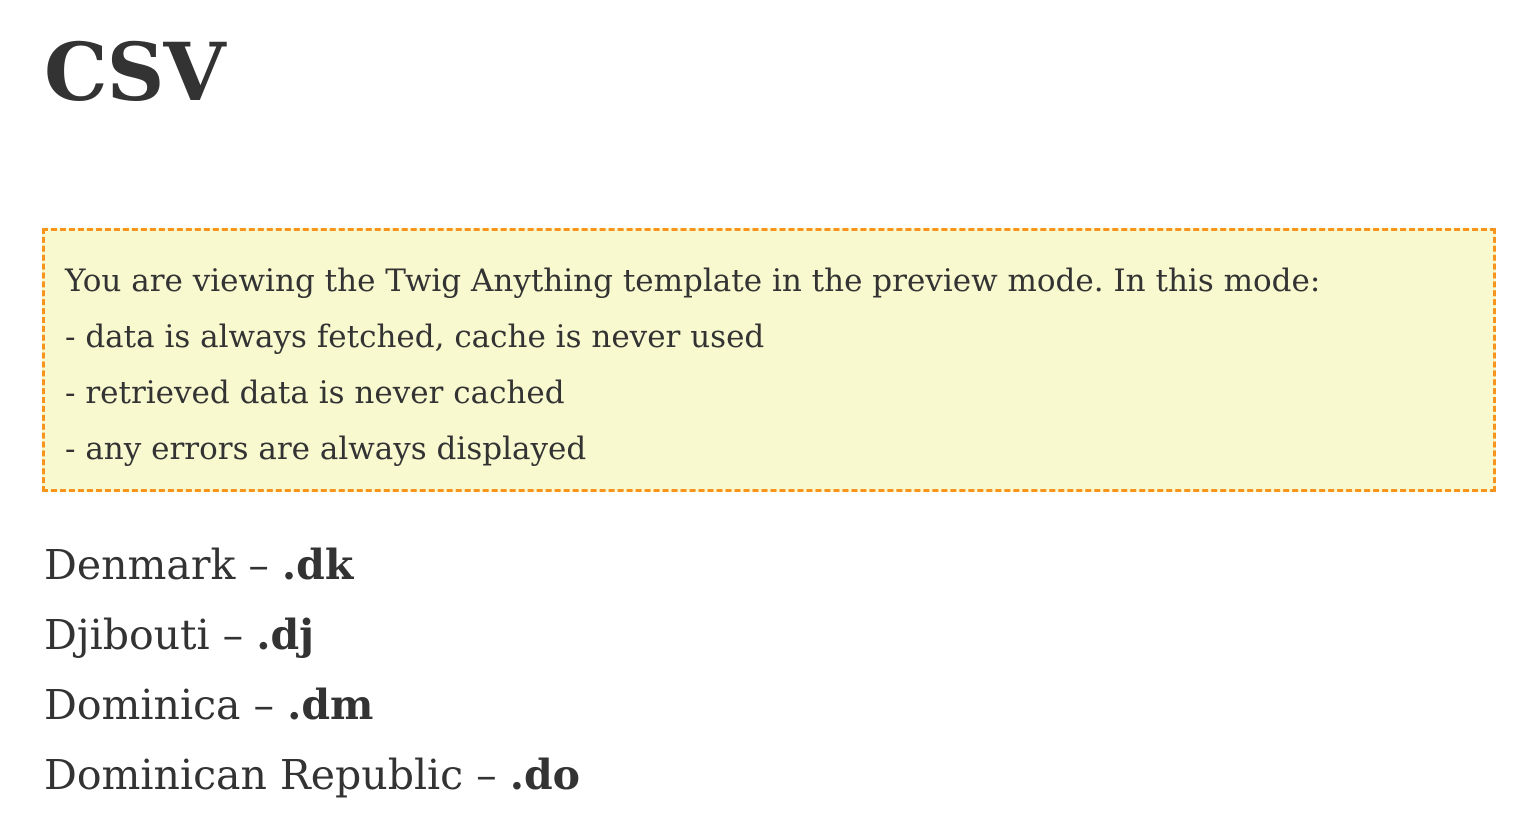 This screenshot has width=1538, height=838. What do you see at coordinates (140, 565) in the screenshot?
I see `country-name: Denmark` at bounding box center [140, 565].